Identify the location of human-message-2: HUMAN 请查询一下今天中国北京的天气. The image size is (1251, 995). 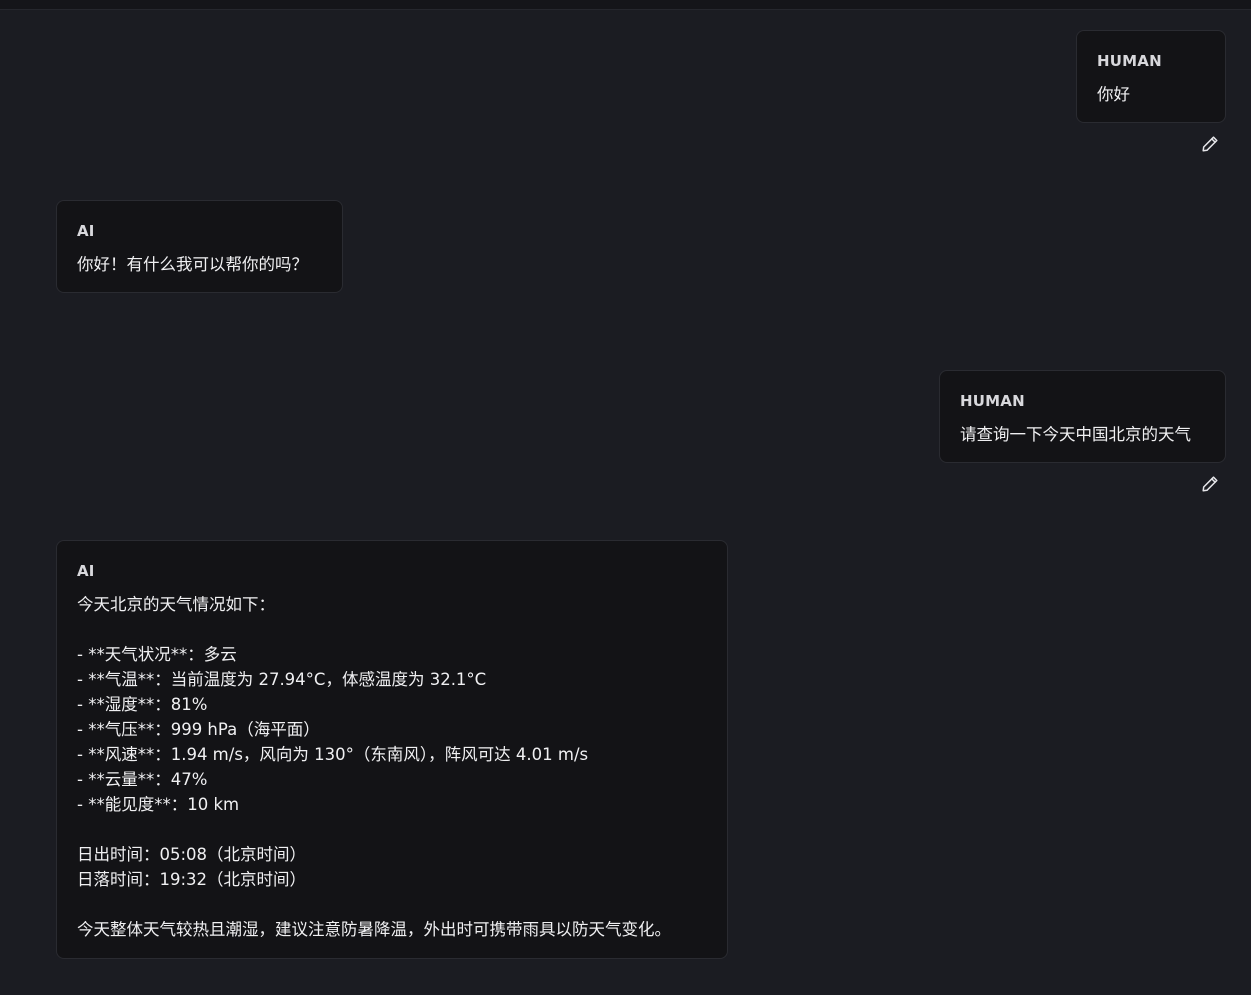
(1082, 416).